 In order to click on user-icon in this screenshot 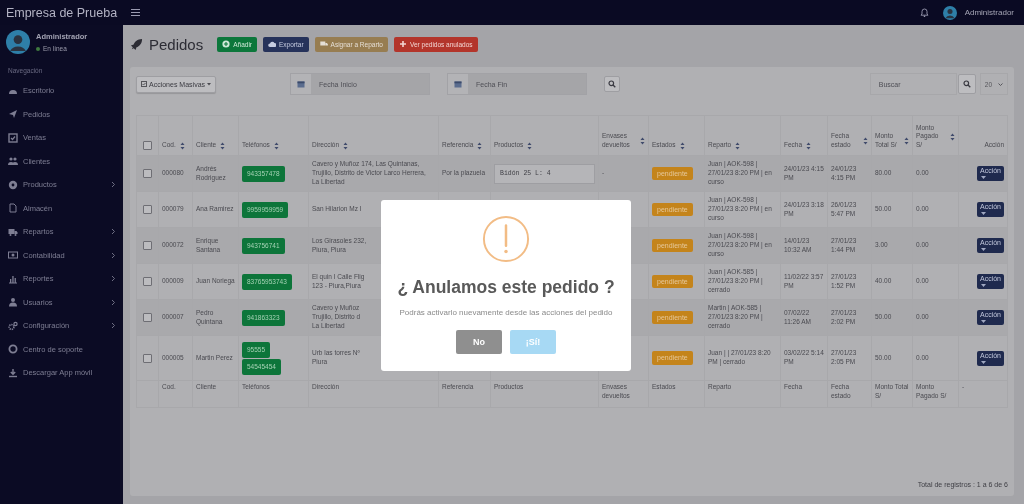, I will do `click(13, 302)`.